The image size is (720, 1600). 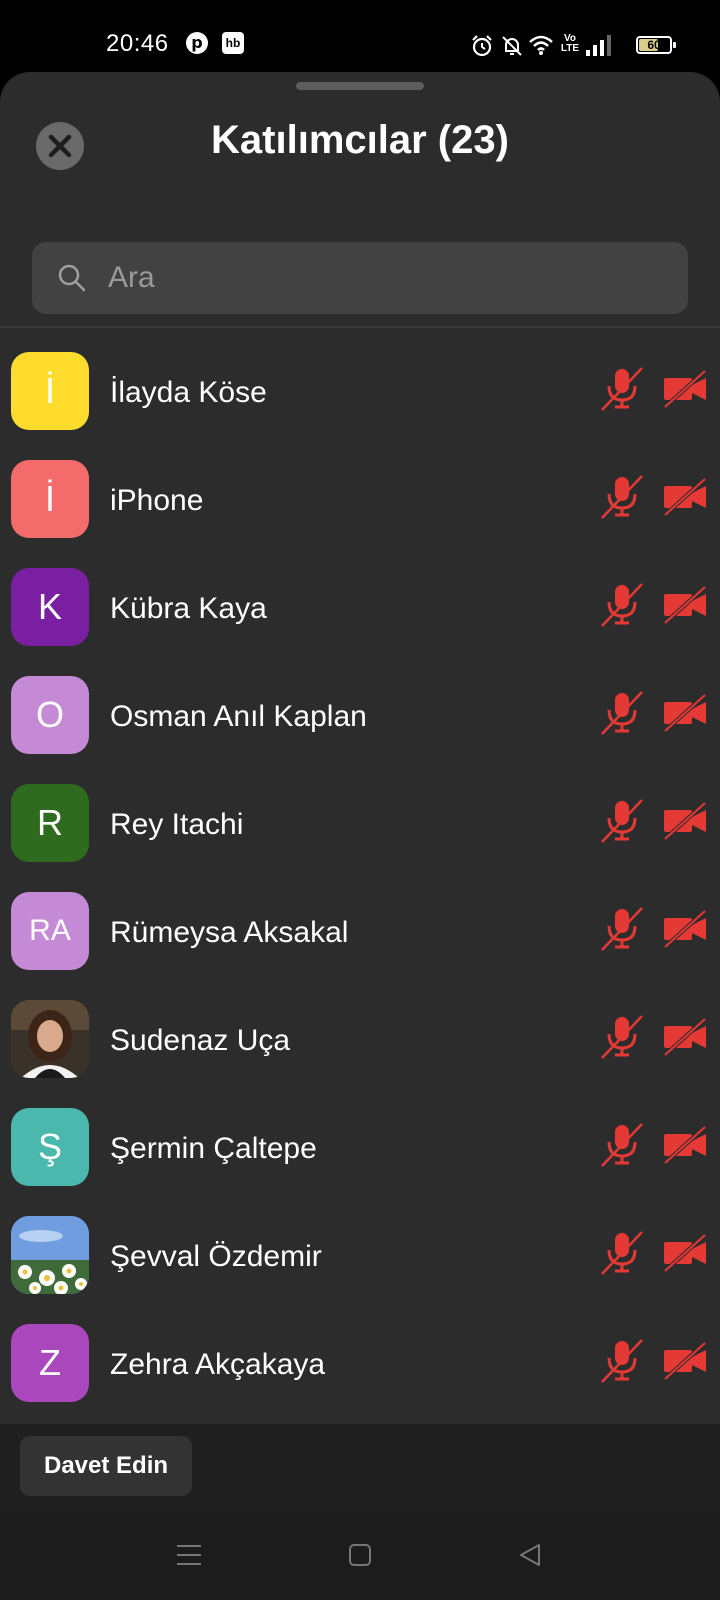 I want to click on avatar-initials: R, so click(x=50, y=822).